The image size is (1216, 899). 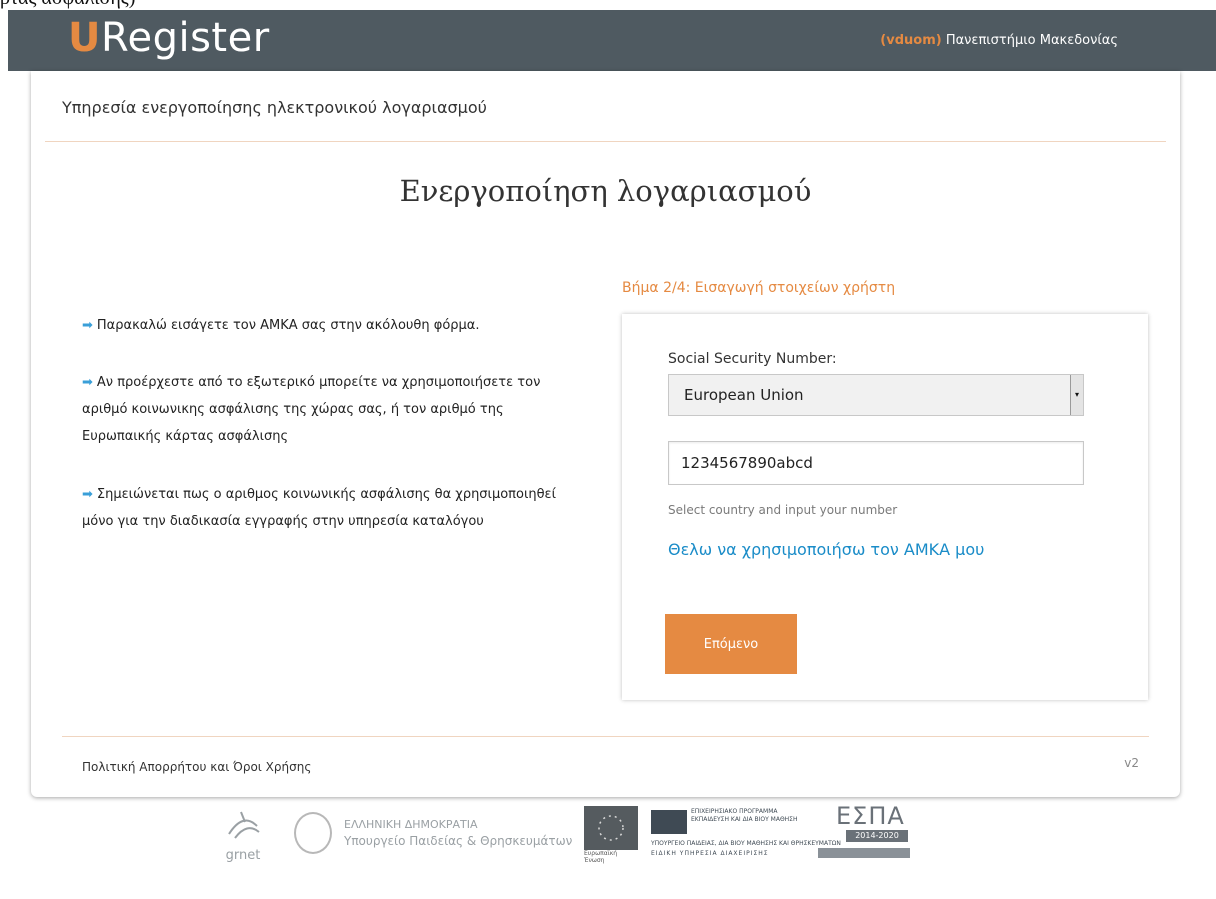 What do you see at coordinates (783, 510) in the screenshot?
I see `help-text: Select country and input your number` at bounding box center [783, 510].